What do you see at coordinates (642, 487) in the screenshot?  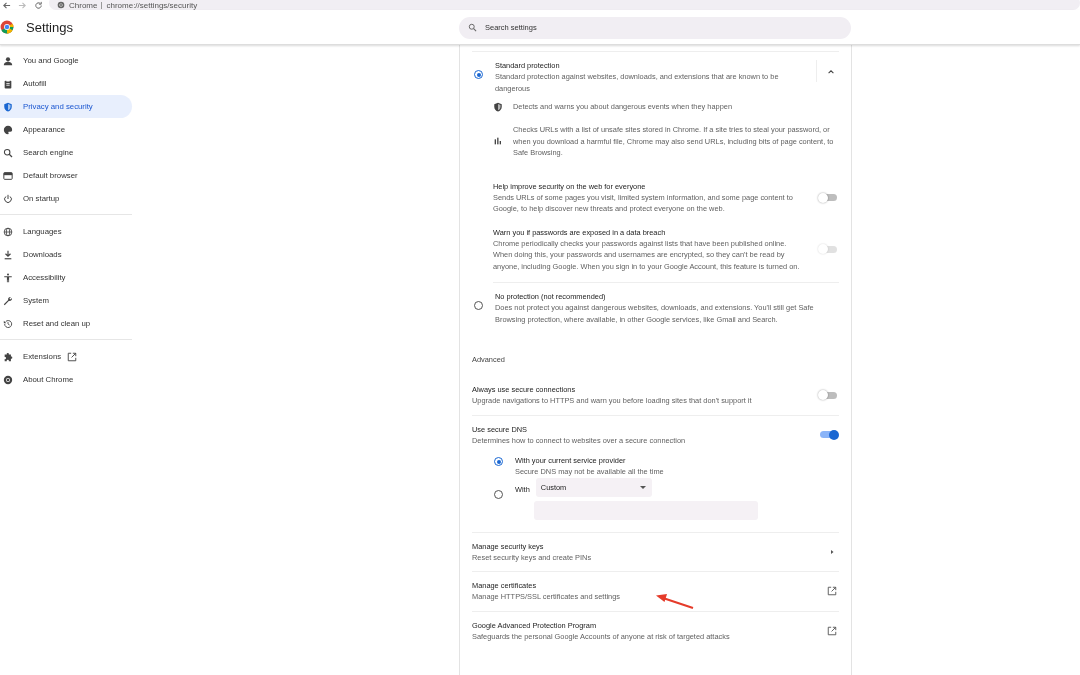 I see `caret-icon` at bounding box center [642, 487].